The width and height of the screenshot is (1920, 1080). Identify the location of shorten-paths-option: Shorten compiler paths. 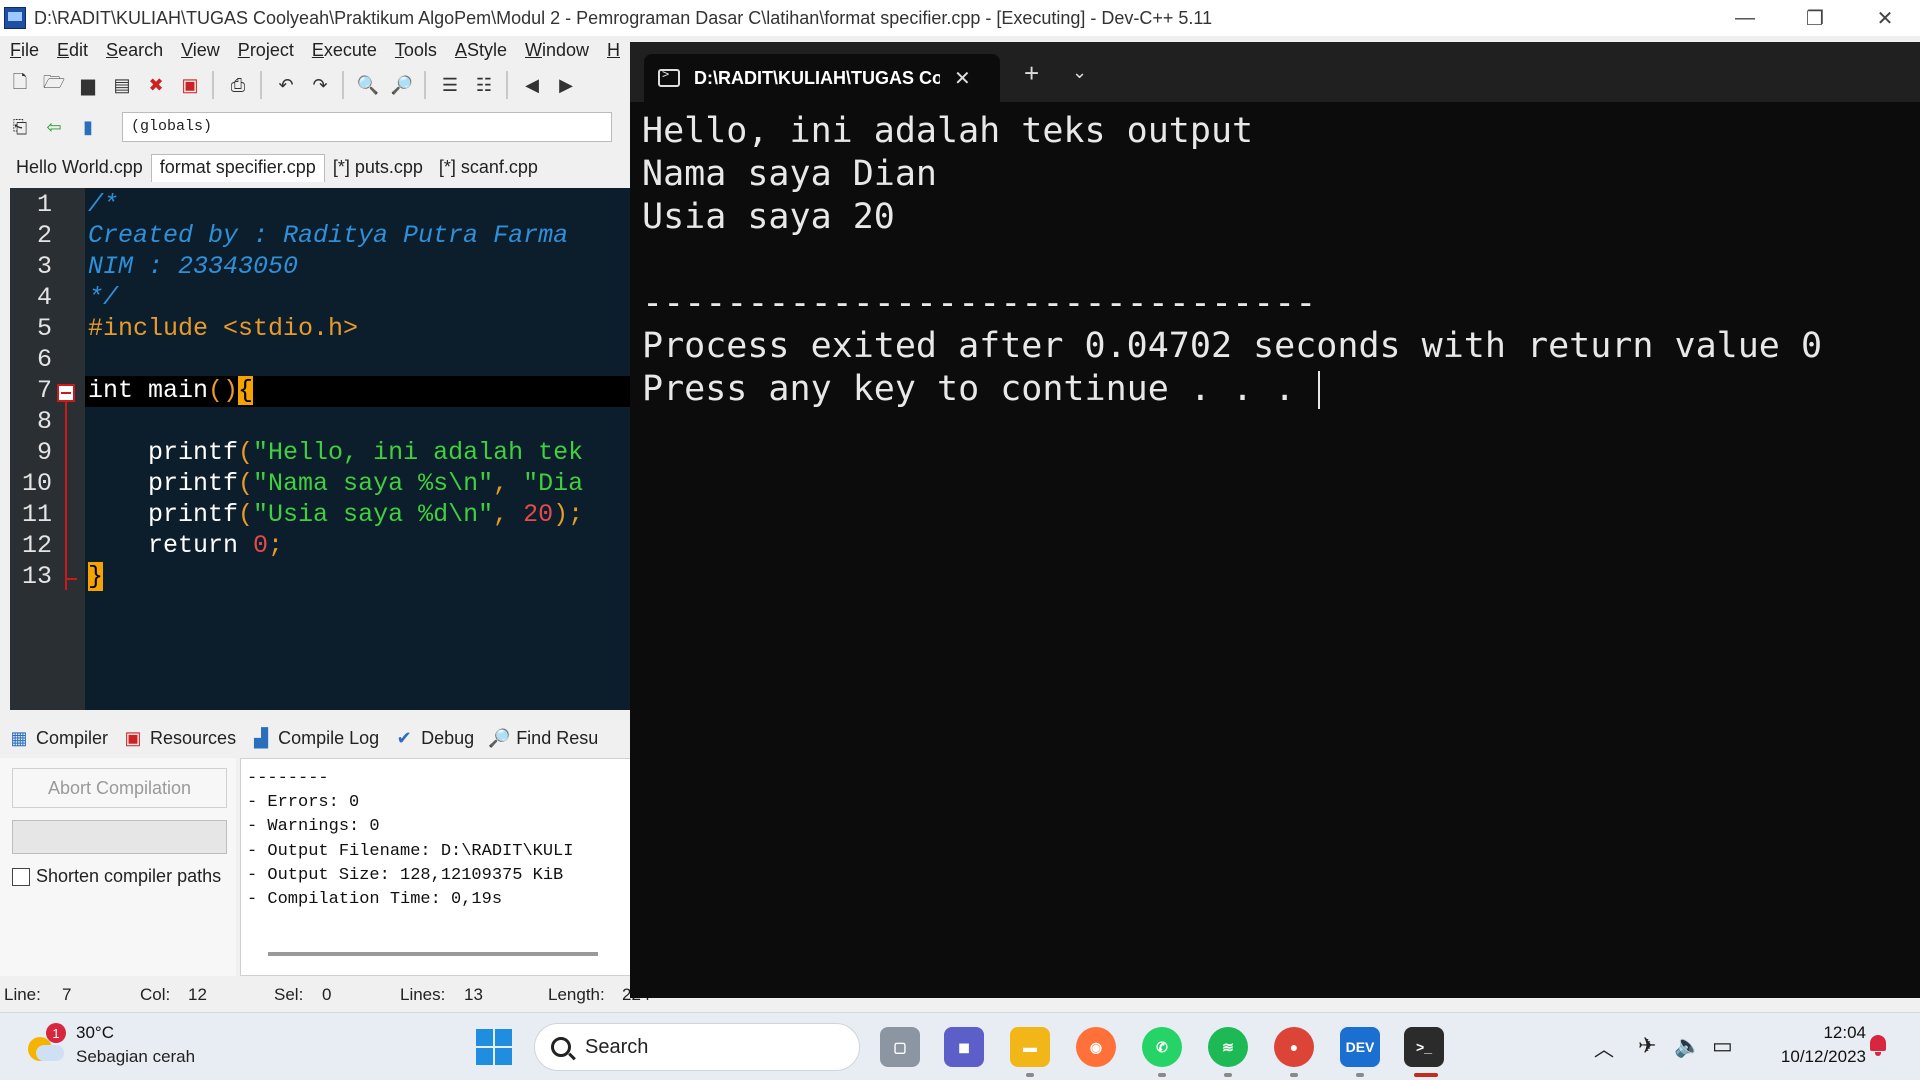
(116, 876).